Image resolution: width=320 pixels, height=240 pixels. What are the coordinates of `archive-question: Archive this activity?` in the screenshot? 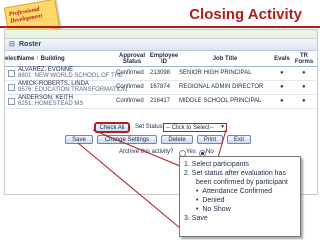 It's located at (146, 152).